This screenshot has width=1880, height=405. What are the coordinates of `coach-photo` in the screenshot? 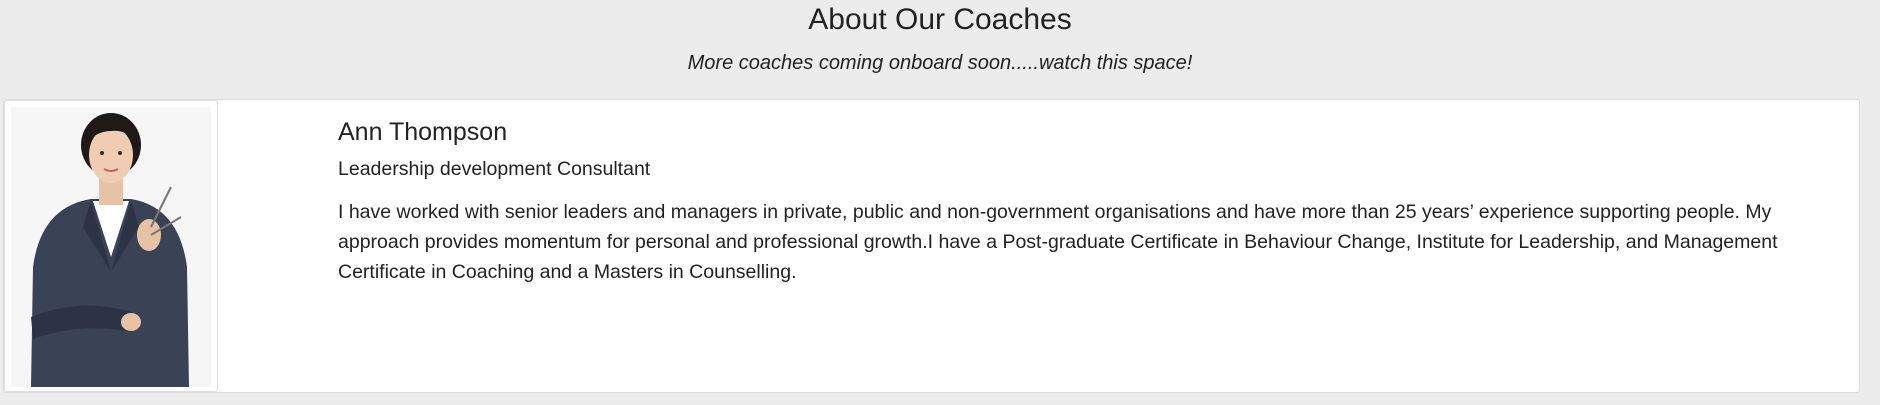 It's located at (111, 246).